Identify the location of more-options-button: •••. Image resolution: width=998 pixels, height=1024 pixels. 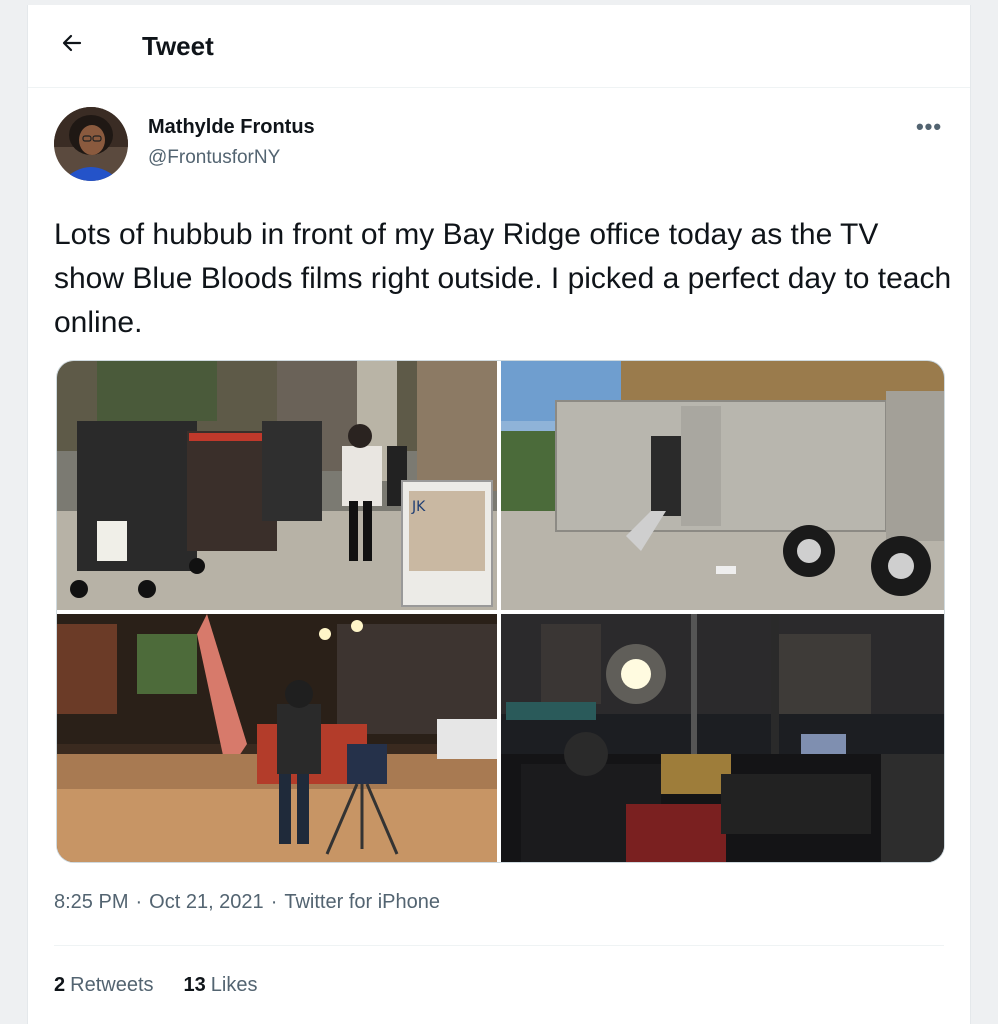
(929, 127).